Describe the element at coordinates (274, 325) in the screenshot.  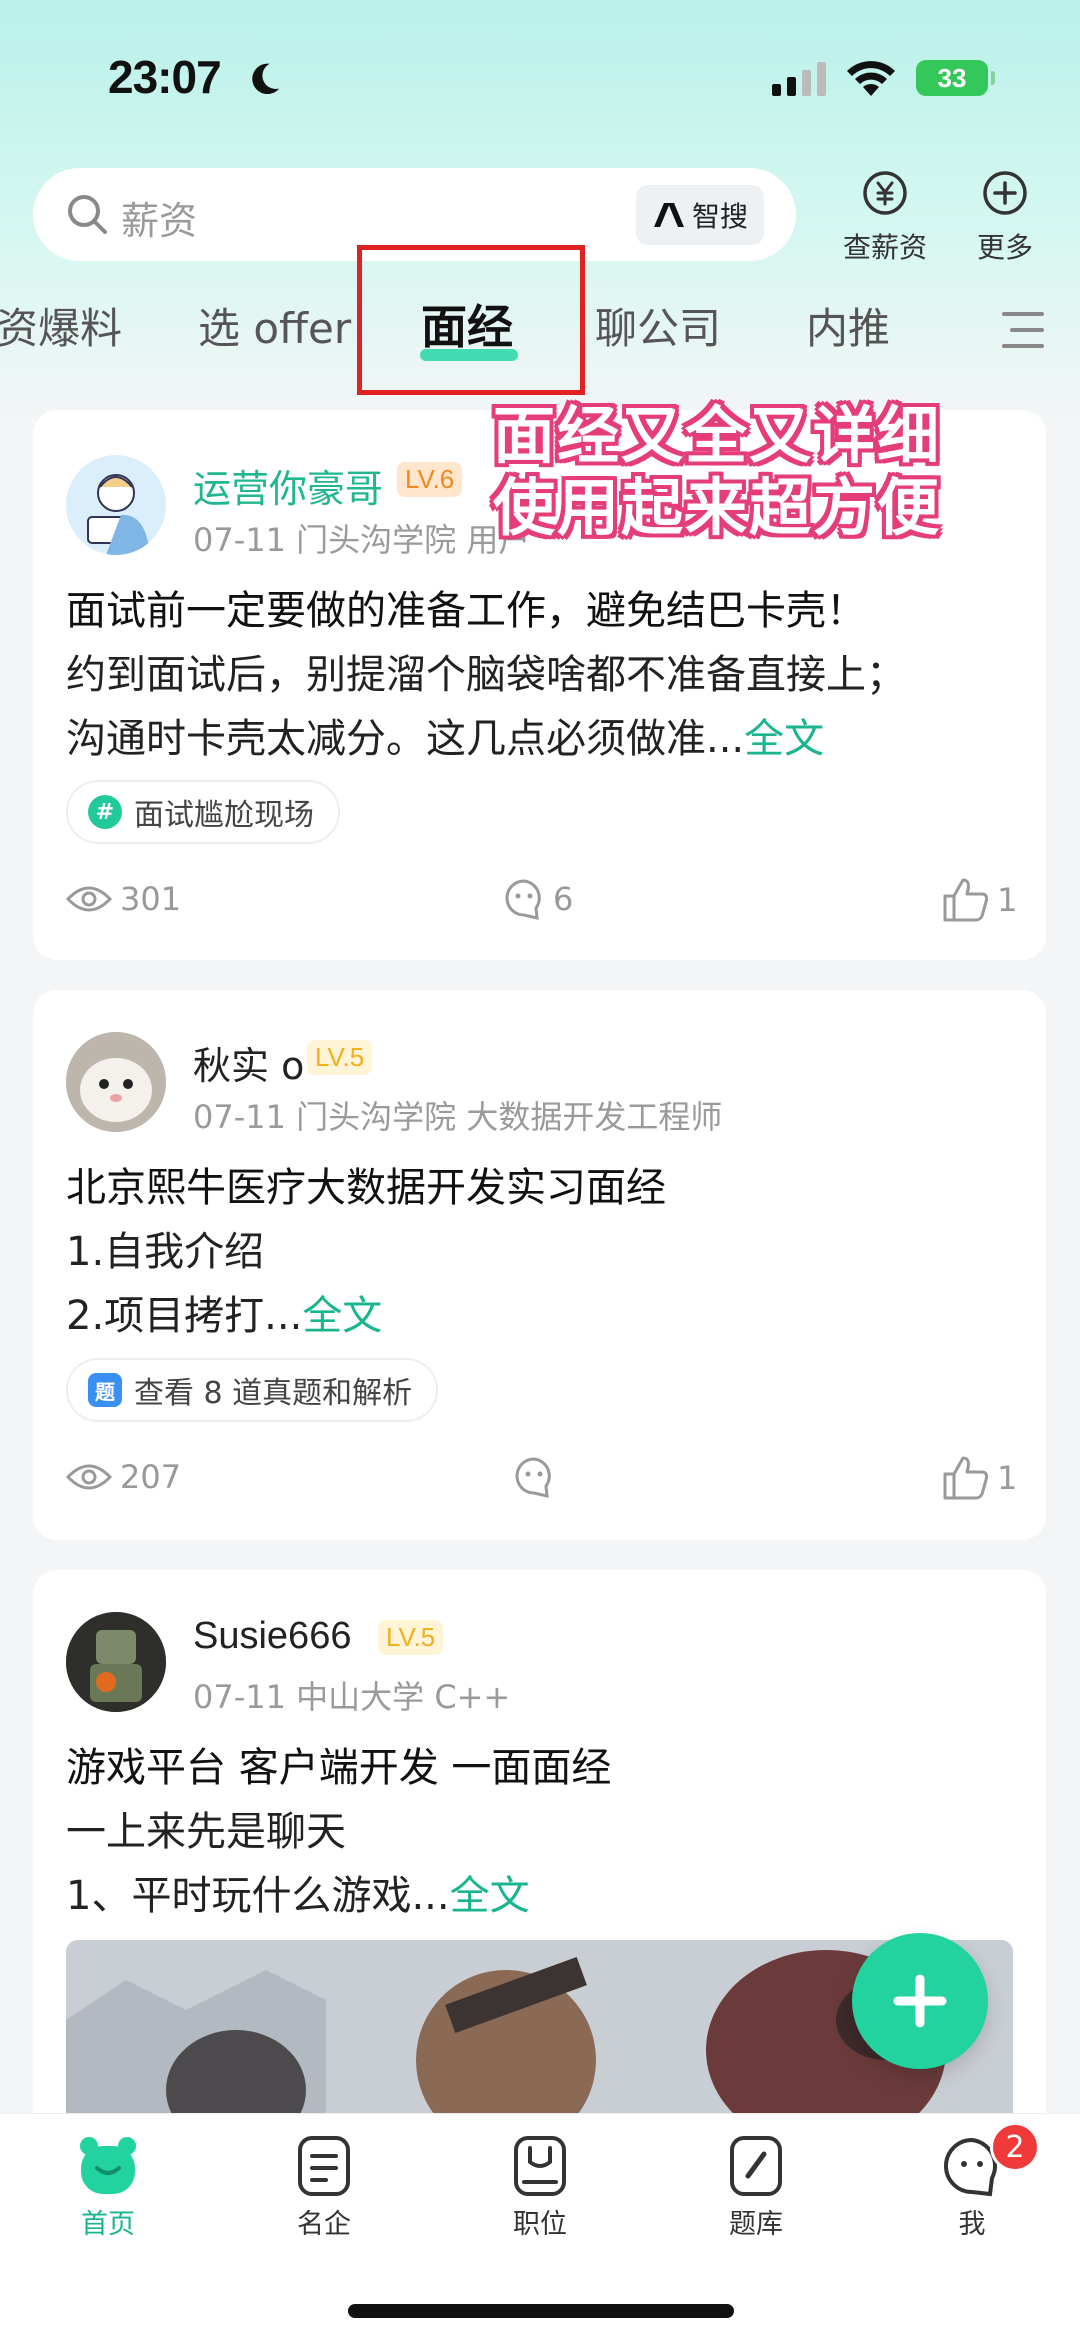
I see `tab-choose-offer: 选 offer` at that location.